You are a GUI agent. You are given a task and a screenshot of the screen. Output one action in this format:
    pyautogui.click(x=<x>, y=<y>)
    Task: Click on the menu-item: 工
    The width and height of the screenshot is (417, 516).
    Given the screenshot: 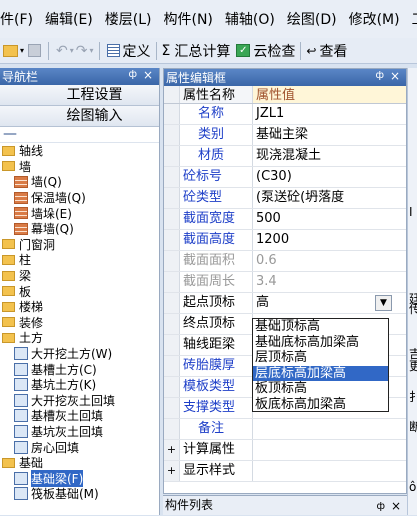 What is the action you would take?
    pyautogui.click(x=414, y=19)
    